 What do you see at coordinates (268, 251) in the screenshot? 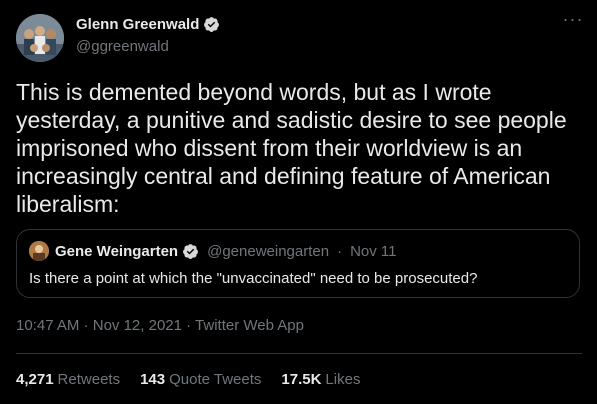
I see `quoted-author-handle: @geneweingarten` at bounding box center [268, 251].